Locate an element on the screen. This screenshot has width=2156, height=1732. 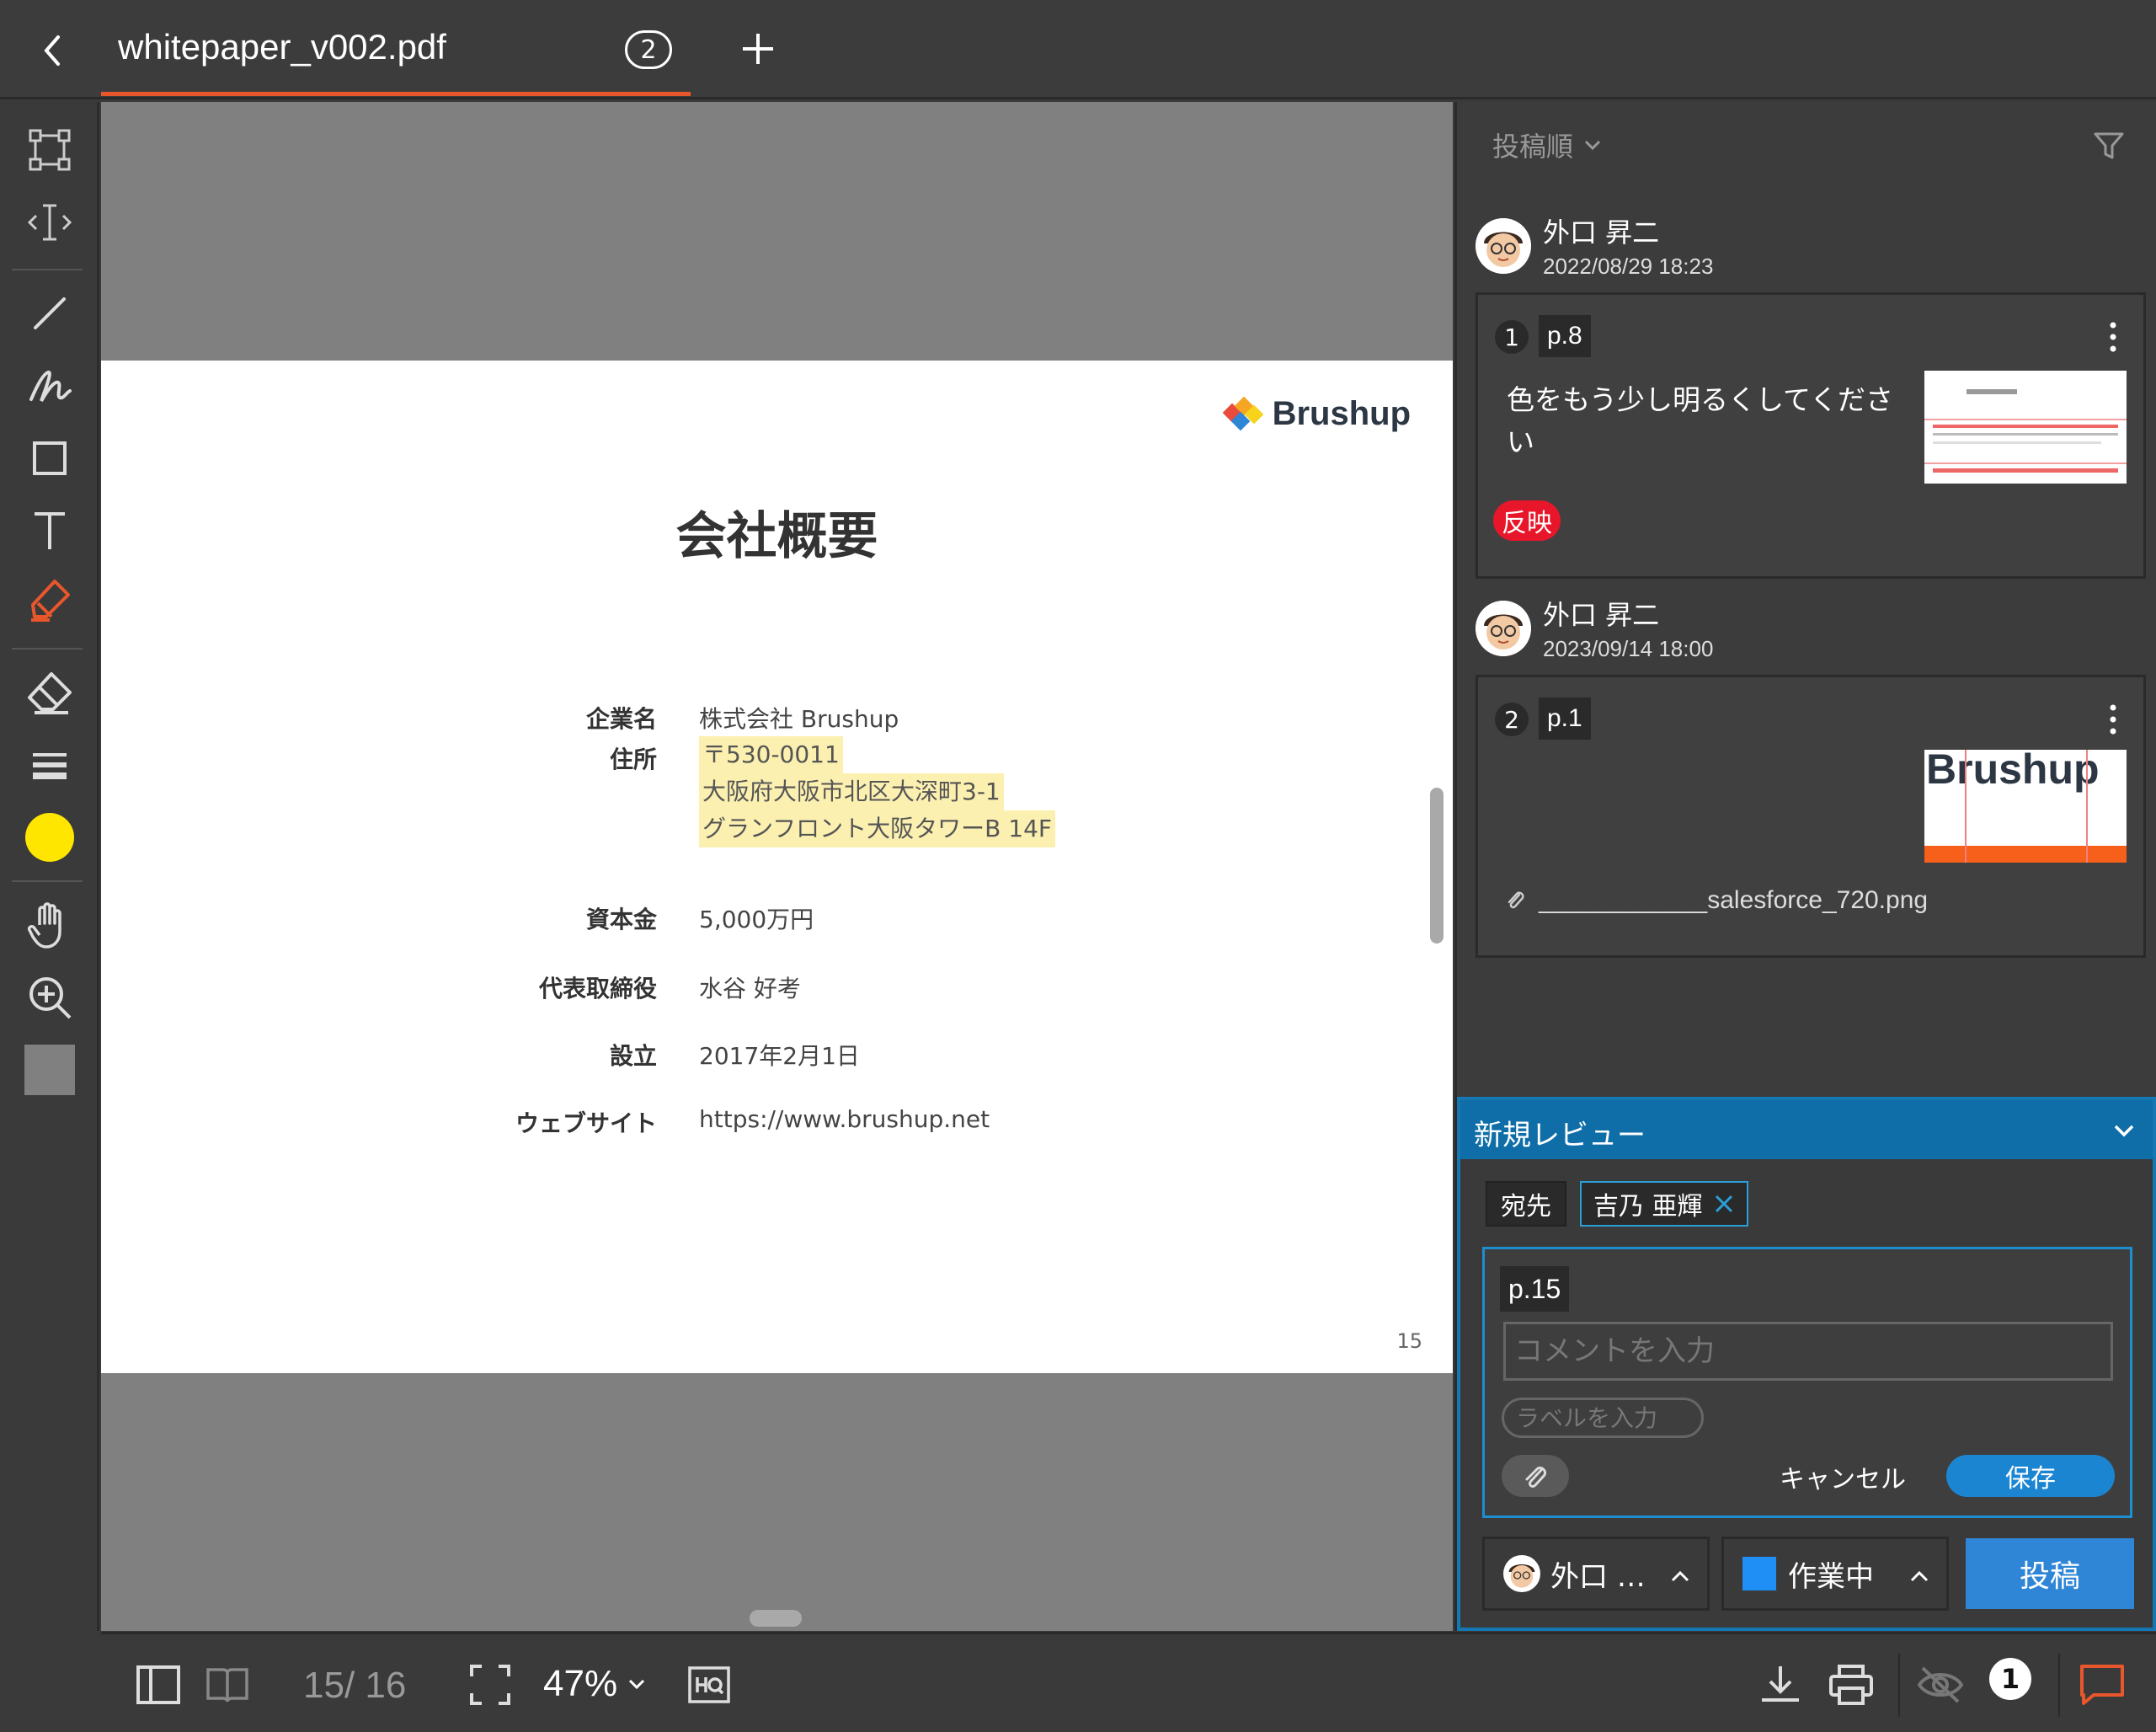
hq-toggle-button is located at coordinates (709, 1685).